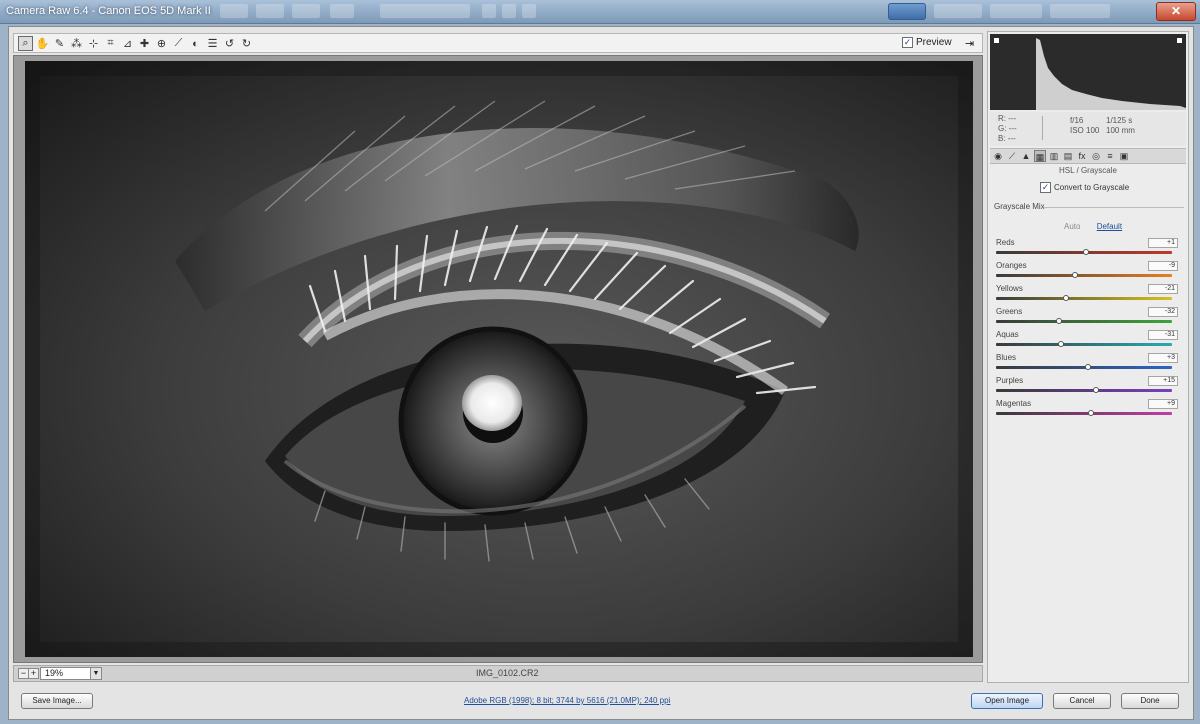 The height and width of the screenshot is (724, 1200). What do you see at coordinates (1163, 404) in the screenshot?
I see `slider-value-field: +9` at bounding box center [1163, 404].